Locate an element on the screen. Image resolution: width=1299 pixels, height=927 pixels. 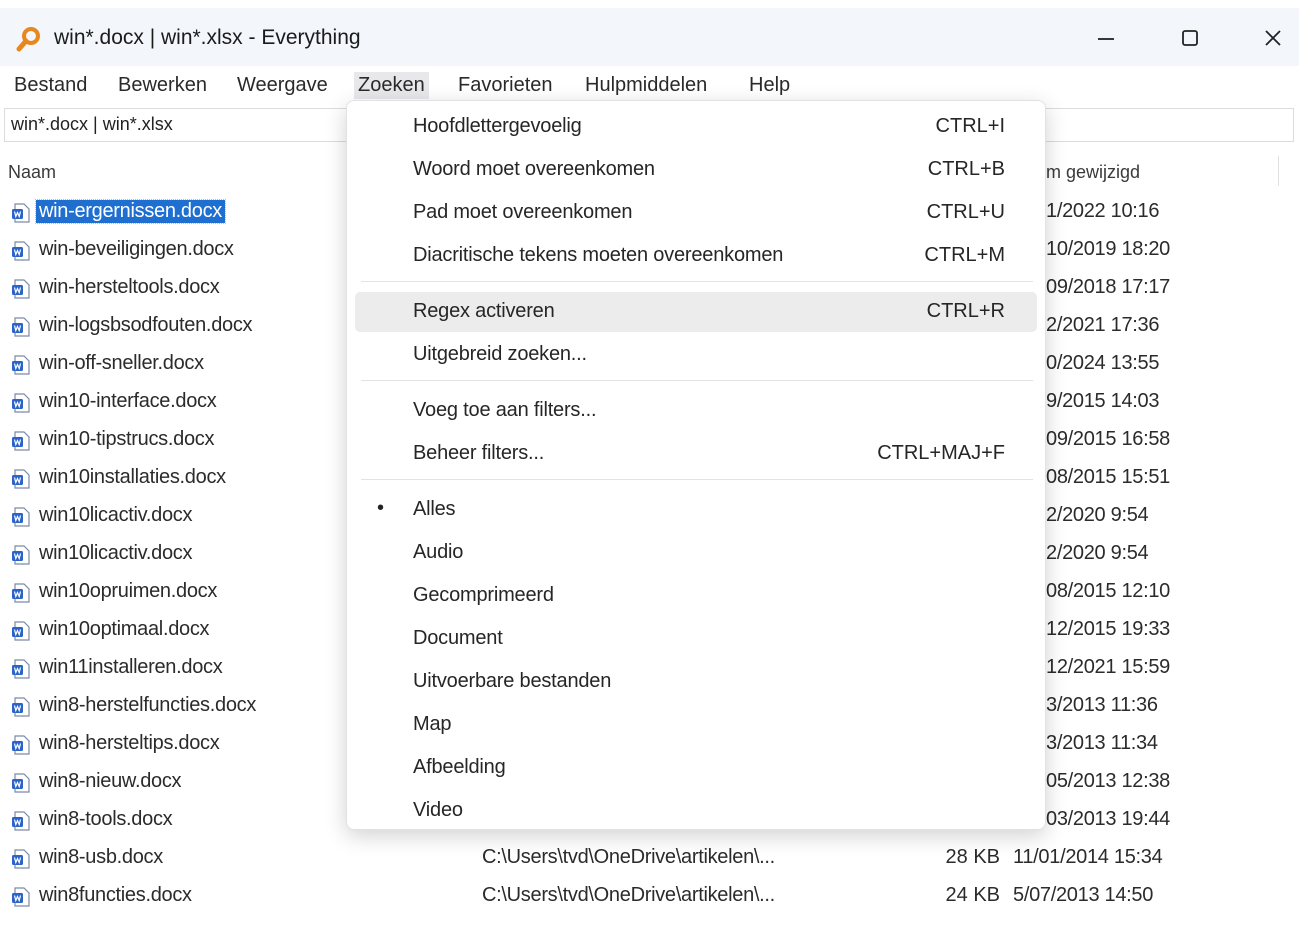
menuitem-shortcut: CTRL+I is located at coordinates (970, 126).